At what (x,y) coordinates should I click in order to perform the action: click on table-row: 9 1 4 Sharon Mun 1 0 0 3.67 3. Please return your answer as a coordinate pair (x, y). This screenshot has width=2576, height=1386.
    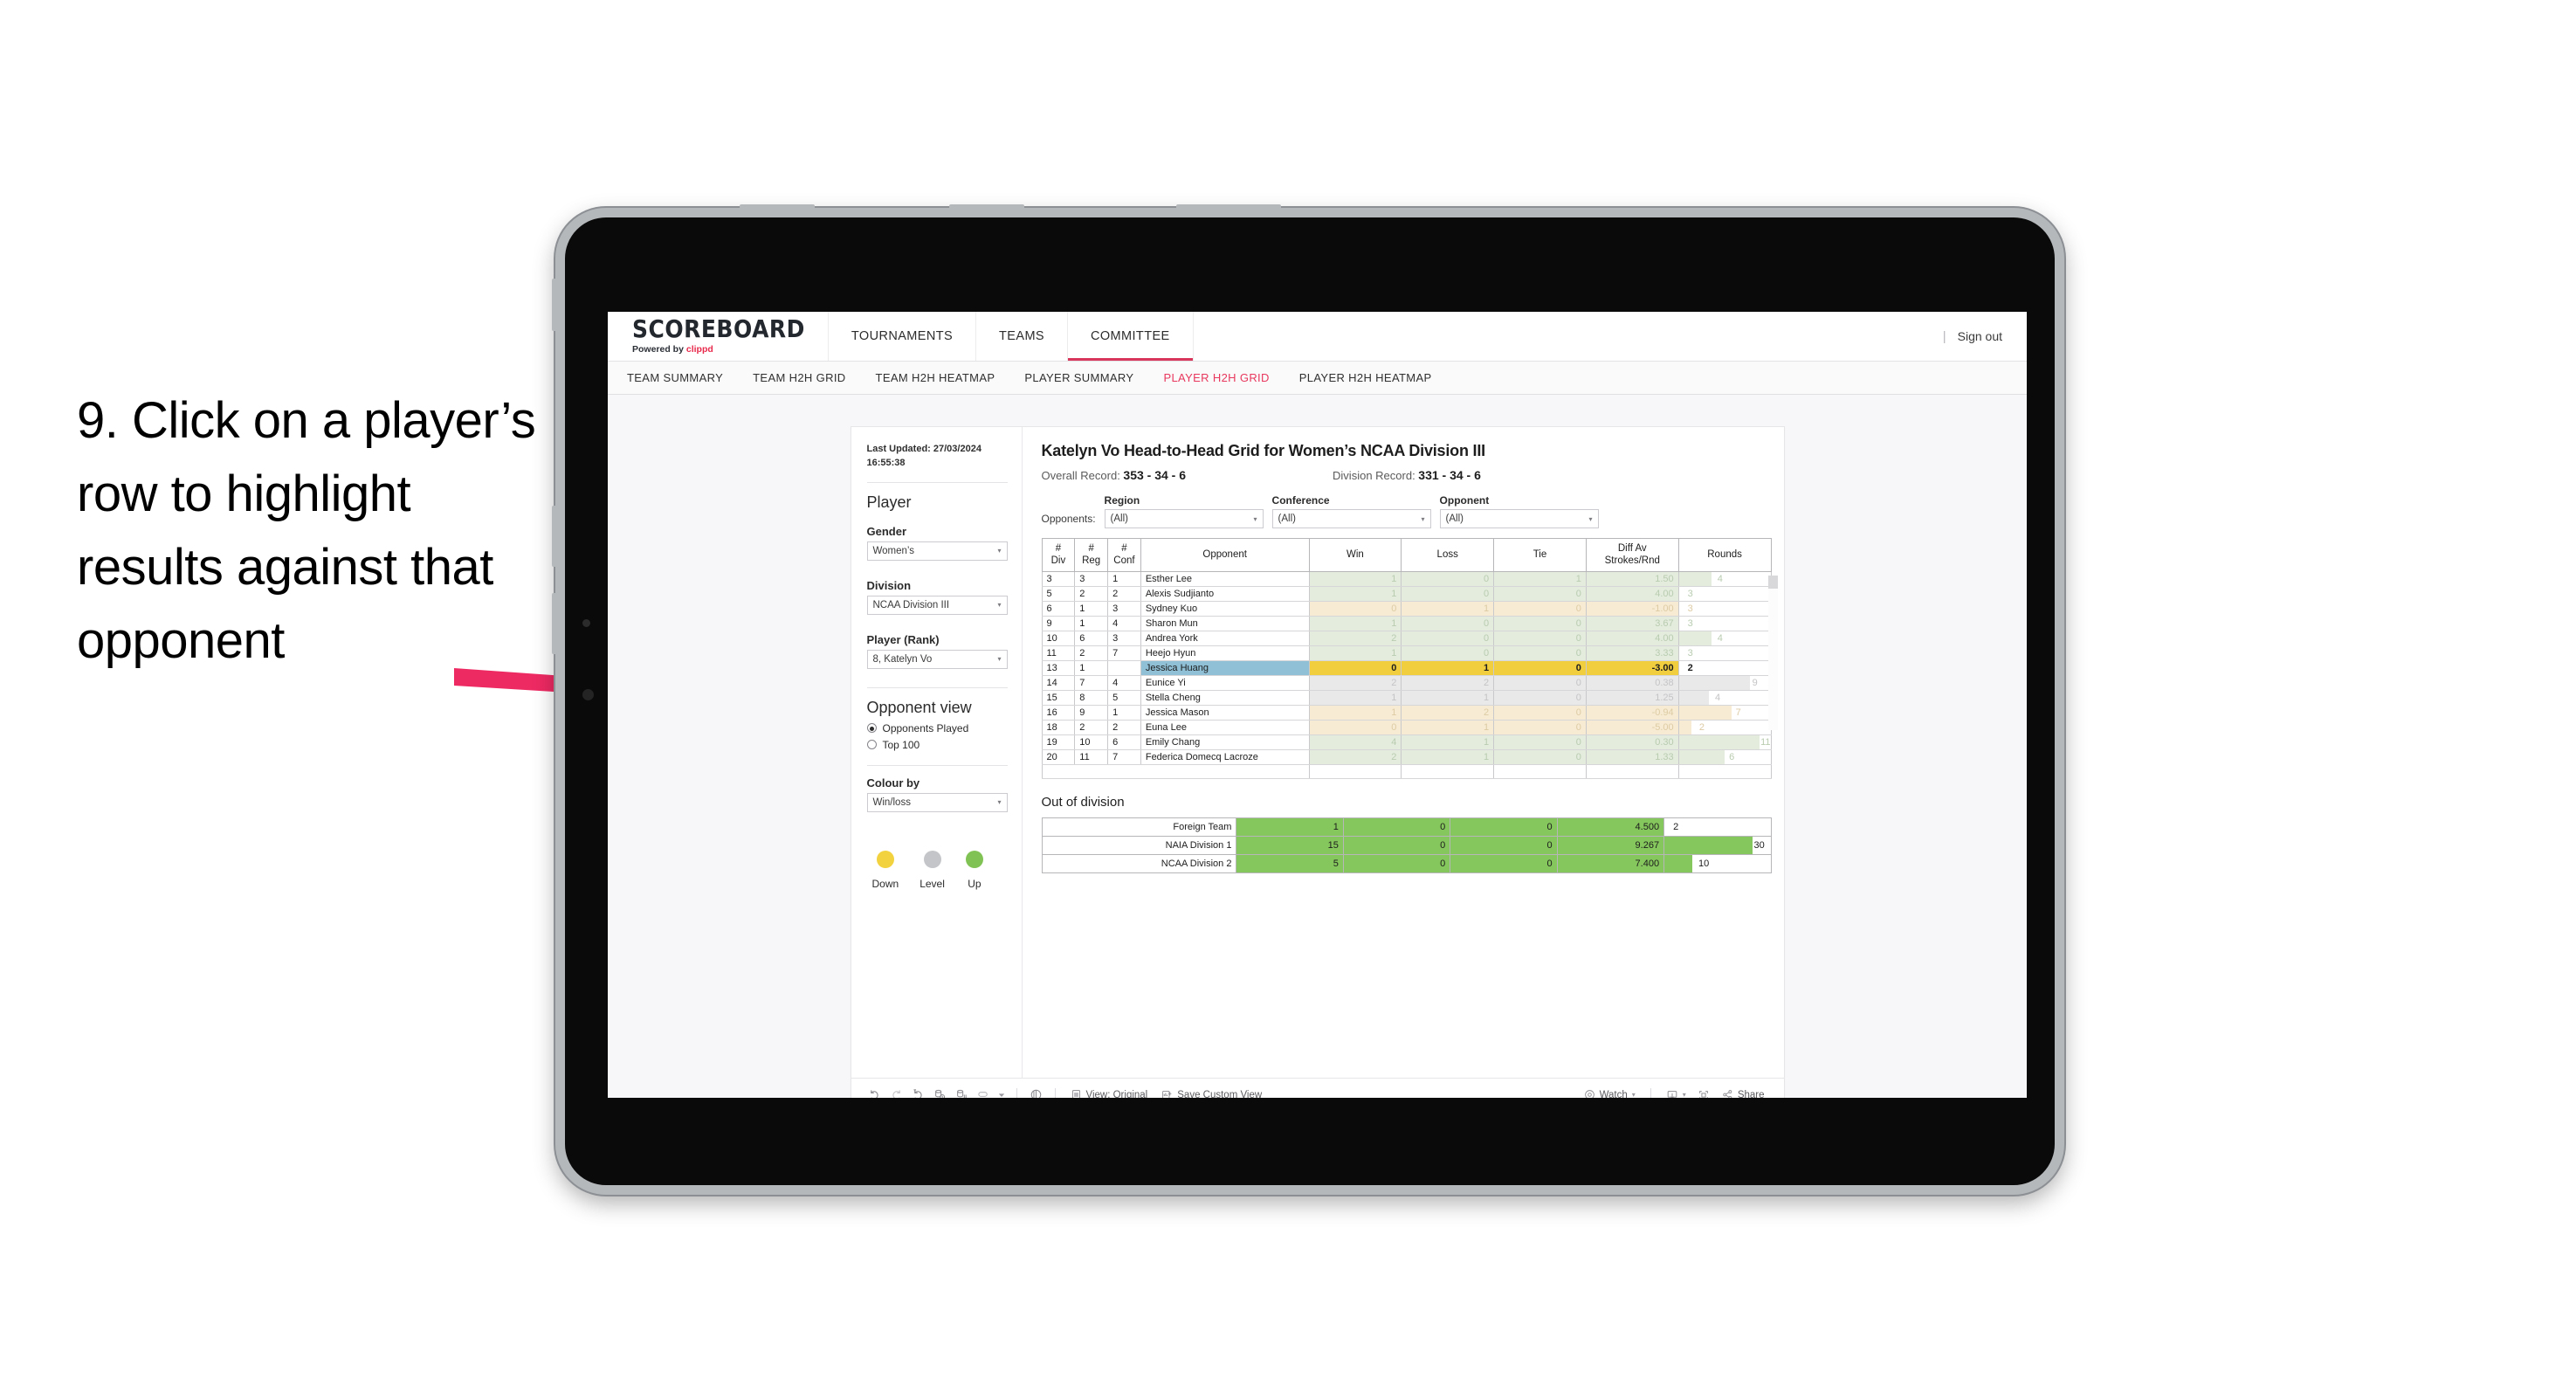
    Looking at the image, I should click on (1406, 623).